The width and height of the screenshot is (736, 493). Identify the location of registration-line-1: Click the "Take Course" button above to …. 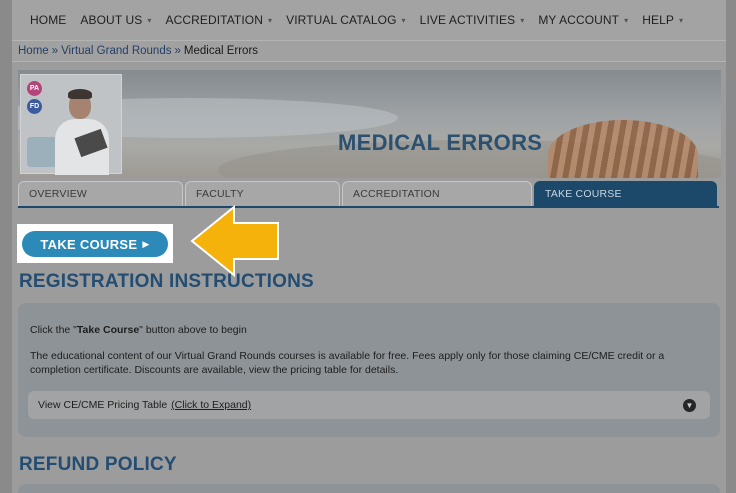
(138, 330).